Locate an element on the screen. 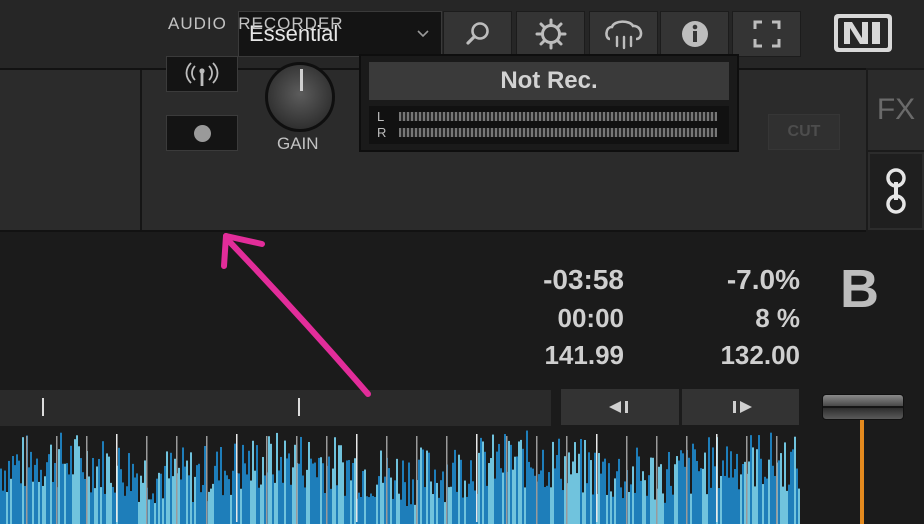 The height and width of the screenshot is (524, 924). audio-recorder-title: AUDIO RECORDER is located at coordinates (256, 23).